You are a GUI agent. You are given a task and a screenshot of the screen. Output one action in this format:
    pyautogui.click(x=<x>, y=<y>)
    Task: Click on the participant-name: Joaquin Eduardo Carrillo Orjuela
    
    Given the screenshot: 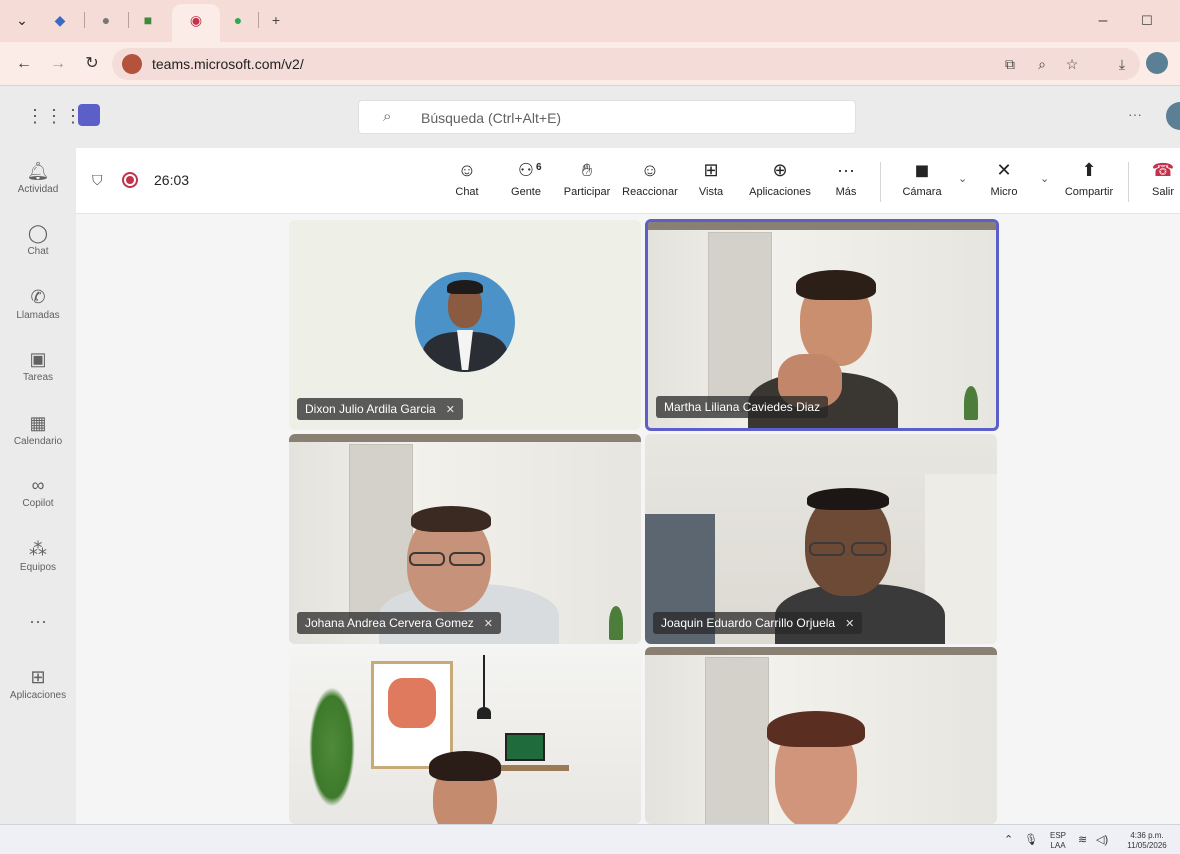 What is the action you would take?
    pyautogui.click(x=748, y=623)
    